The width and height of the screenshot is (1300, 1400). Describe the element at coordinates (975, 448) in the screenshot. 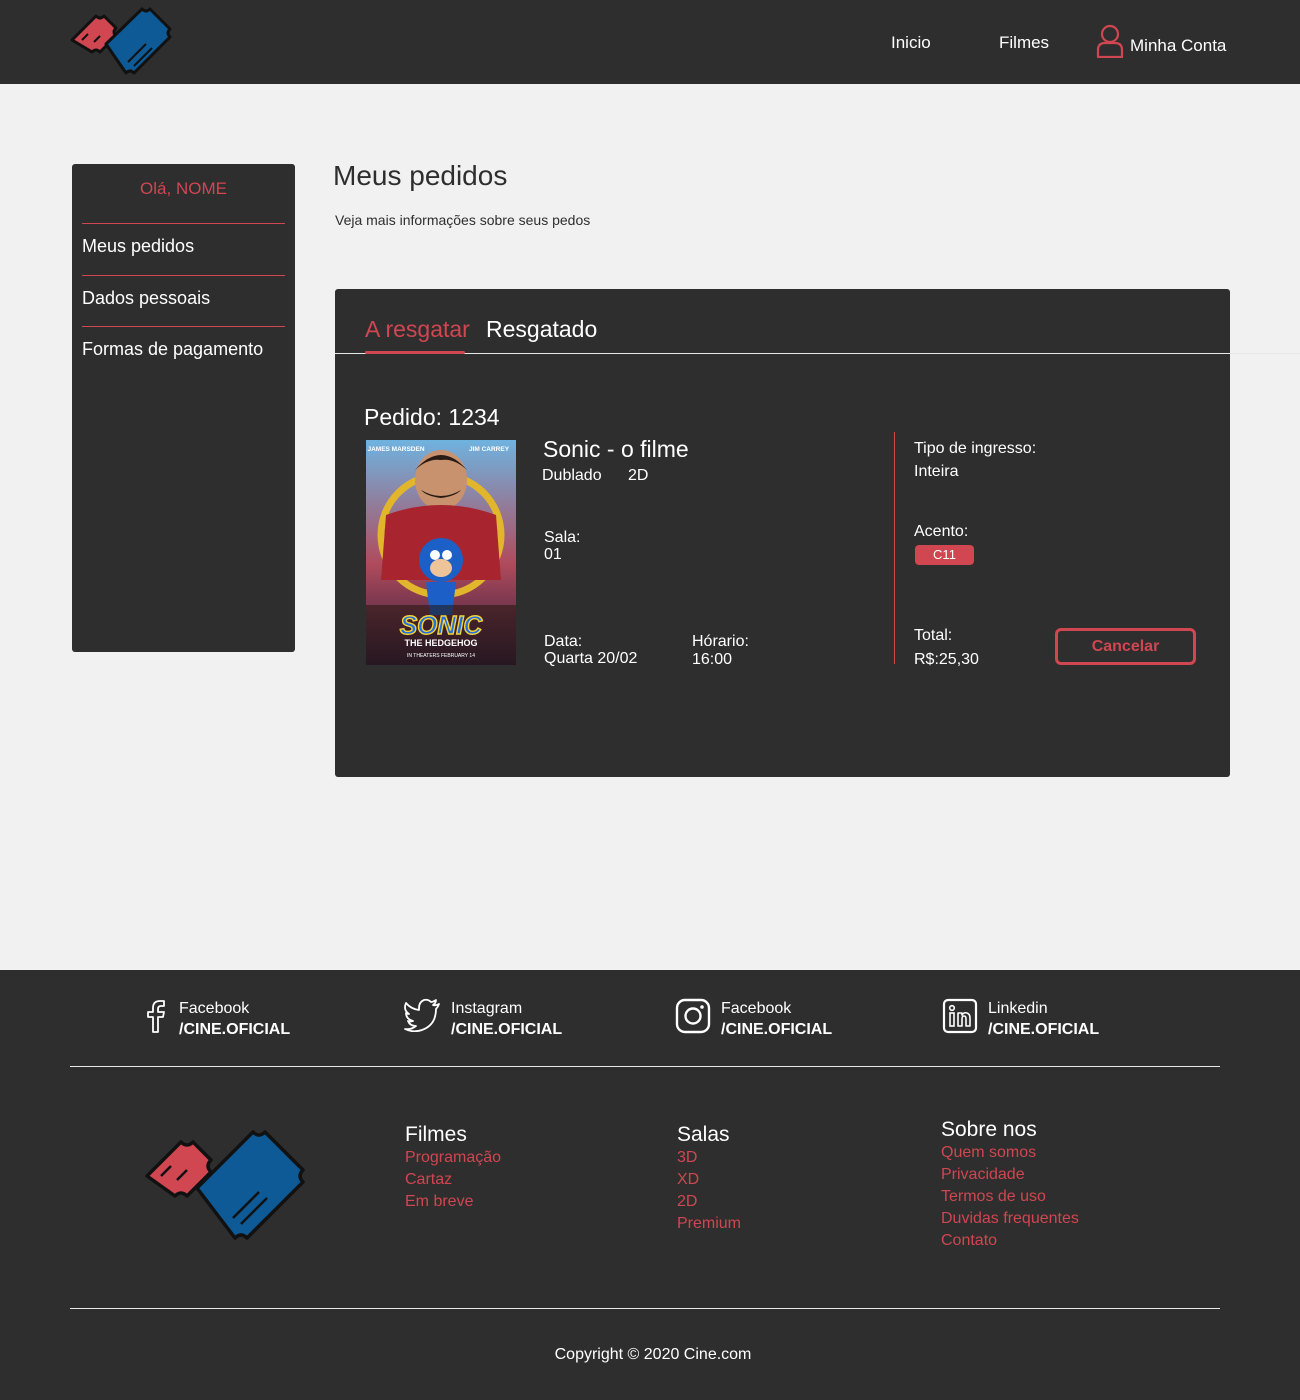

I see `ticket-type-label: Tipo de ingresso:` at that location.